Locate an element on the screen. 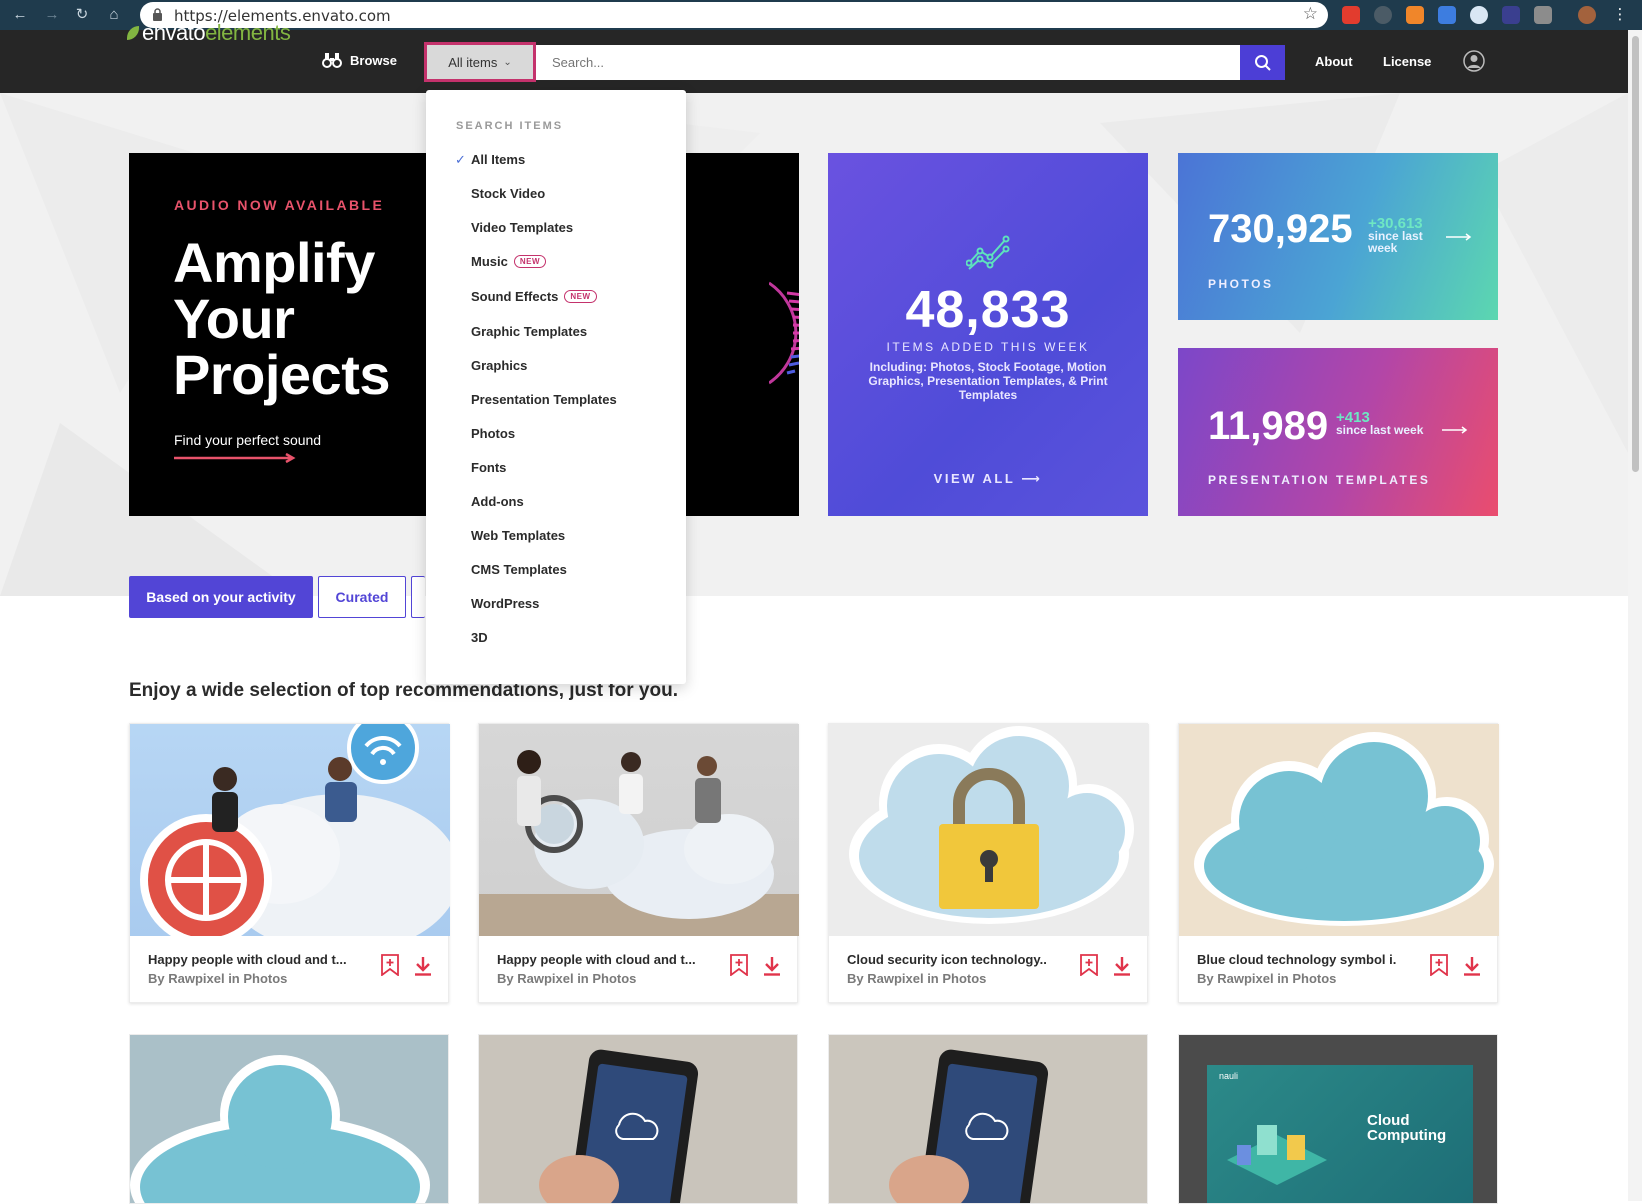 The height and width of the screenshot is (1204, 1642). dropdown-item-label: Web Templates is located at coordinates (518, 535).